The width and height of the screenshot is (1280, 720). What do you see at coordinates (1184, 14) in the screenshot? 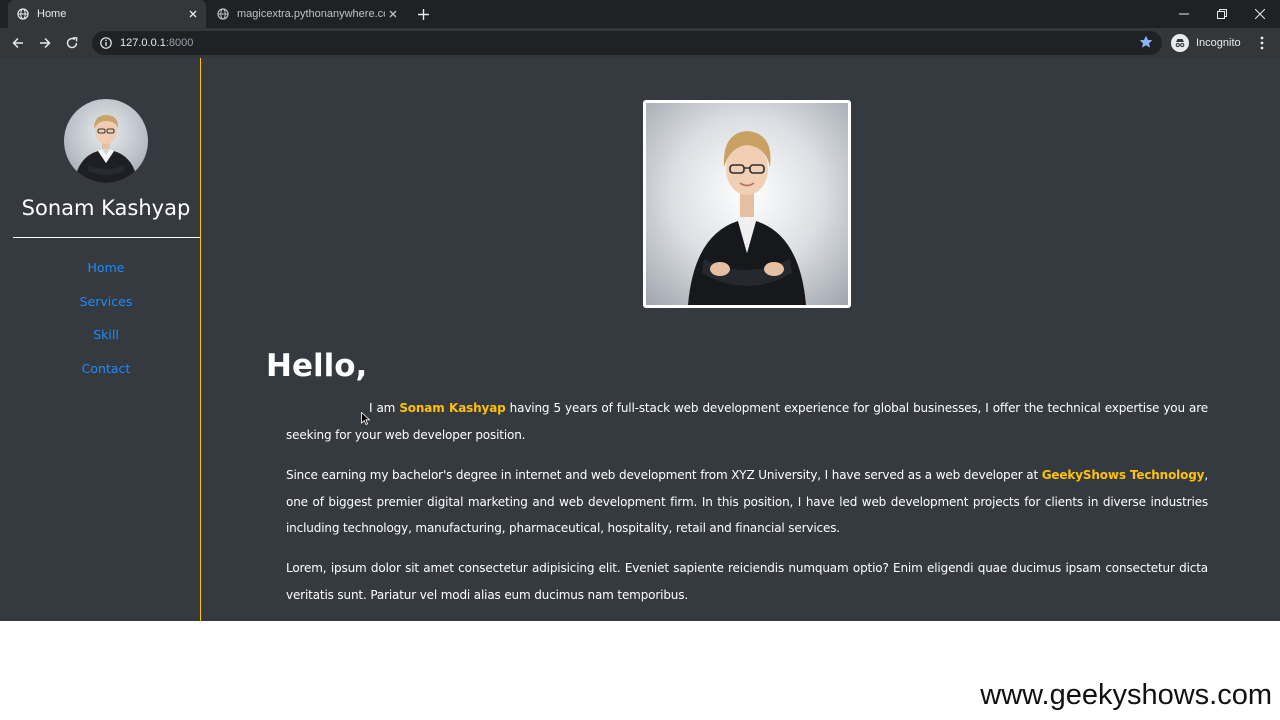
I see `minimize-icon` at bounding box center [1184, 14].